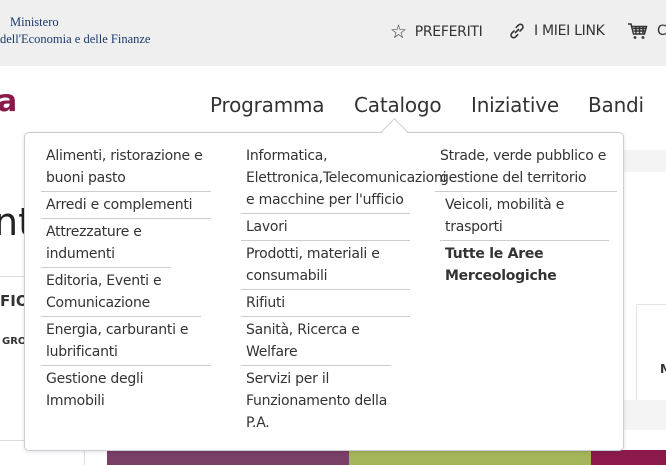 This screenshot has width=666, height=465. What do you see at coordinates (325, 401) in the screenshot?
I see `catalog-item-servizi-pa: Servizi per il Funzionamento della P.A.` at bounding box center [325, 401].